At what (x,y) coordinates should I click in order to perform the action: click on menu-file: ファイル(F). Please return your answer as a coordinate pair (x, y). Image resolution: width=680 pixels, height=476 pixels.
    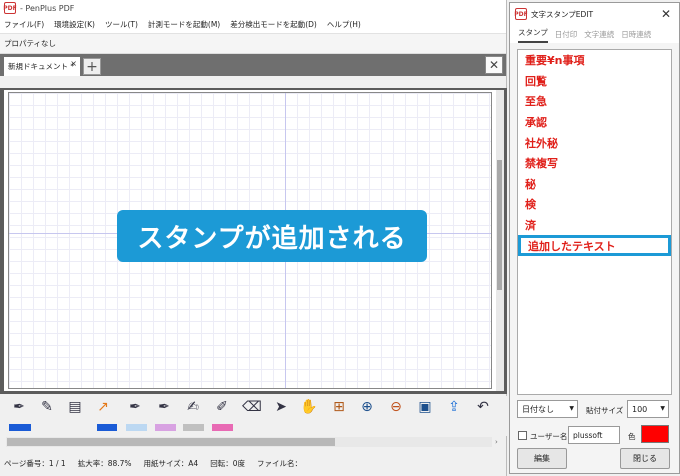
    Looking at the image, I should click on (24, 24).